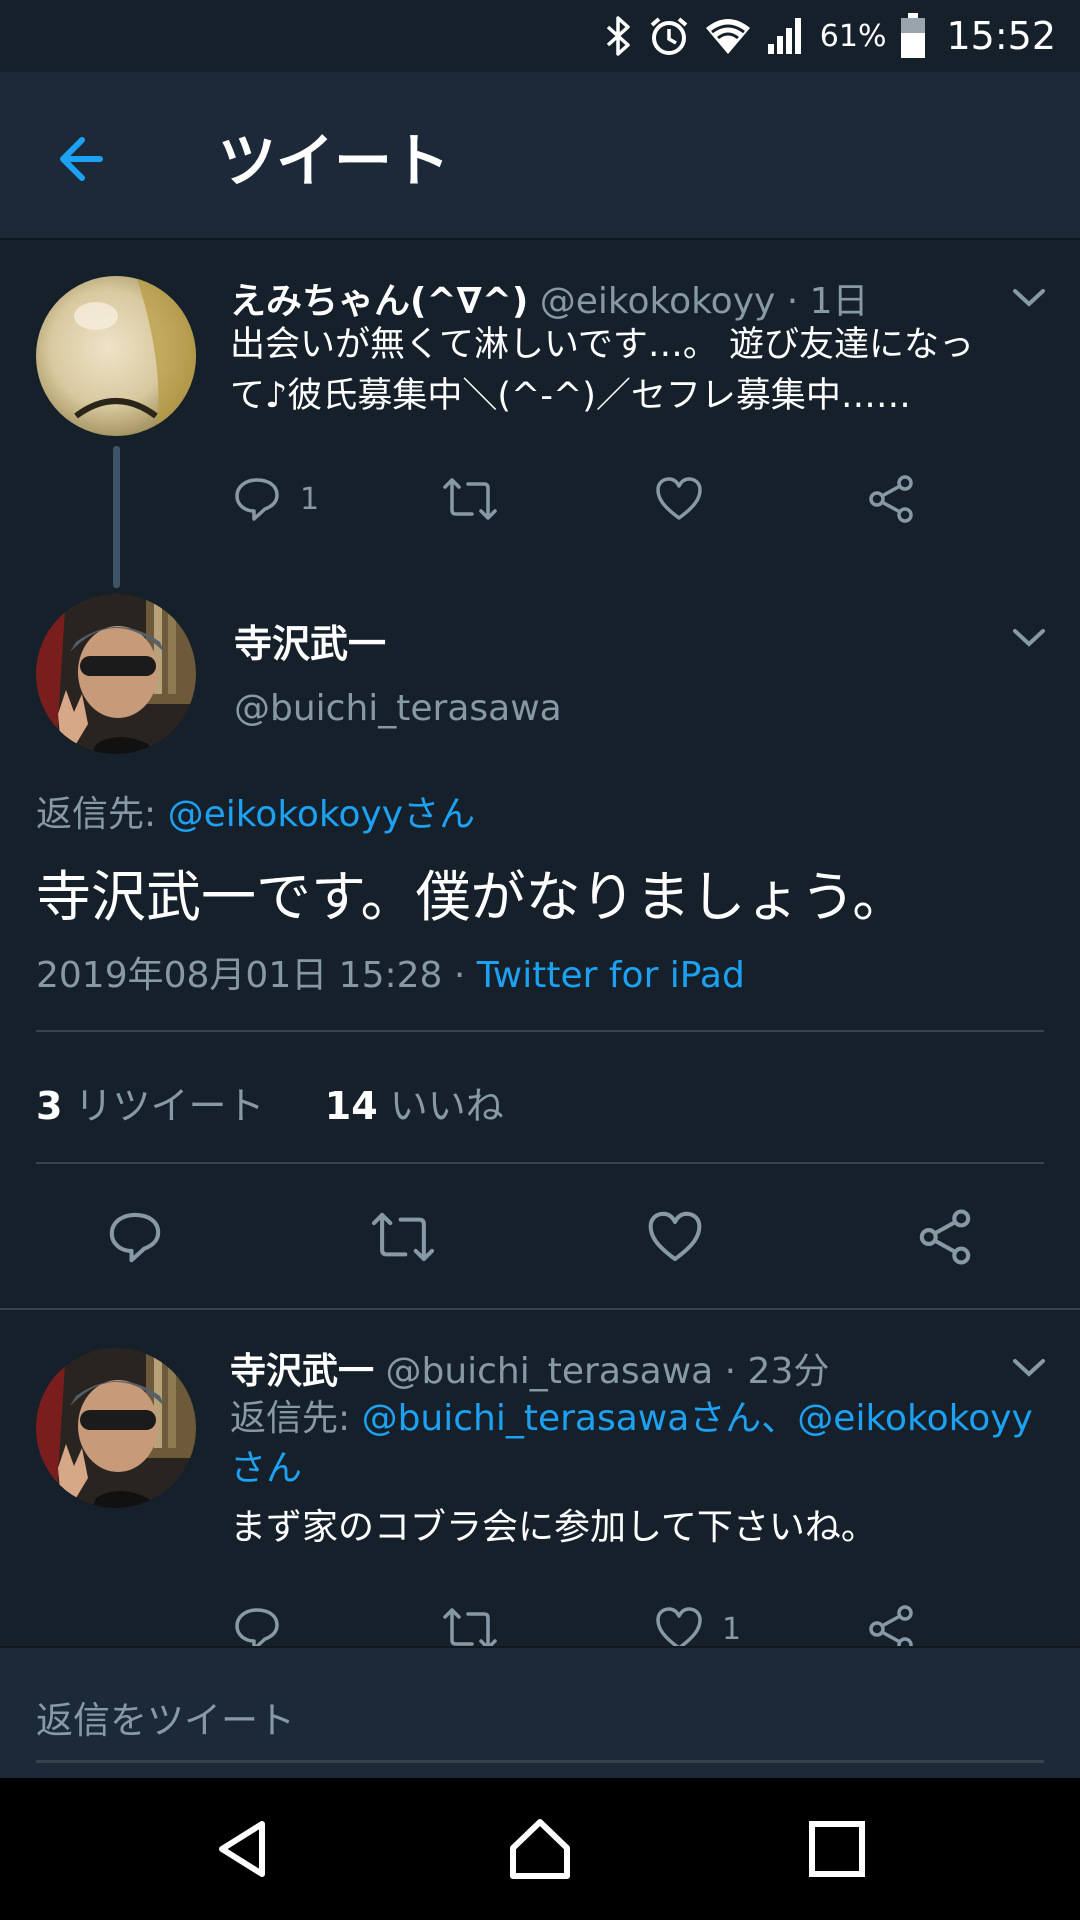  I want to click on nav-recents-button, so click(837, 1849).